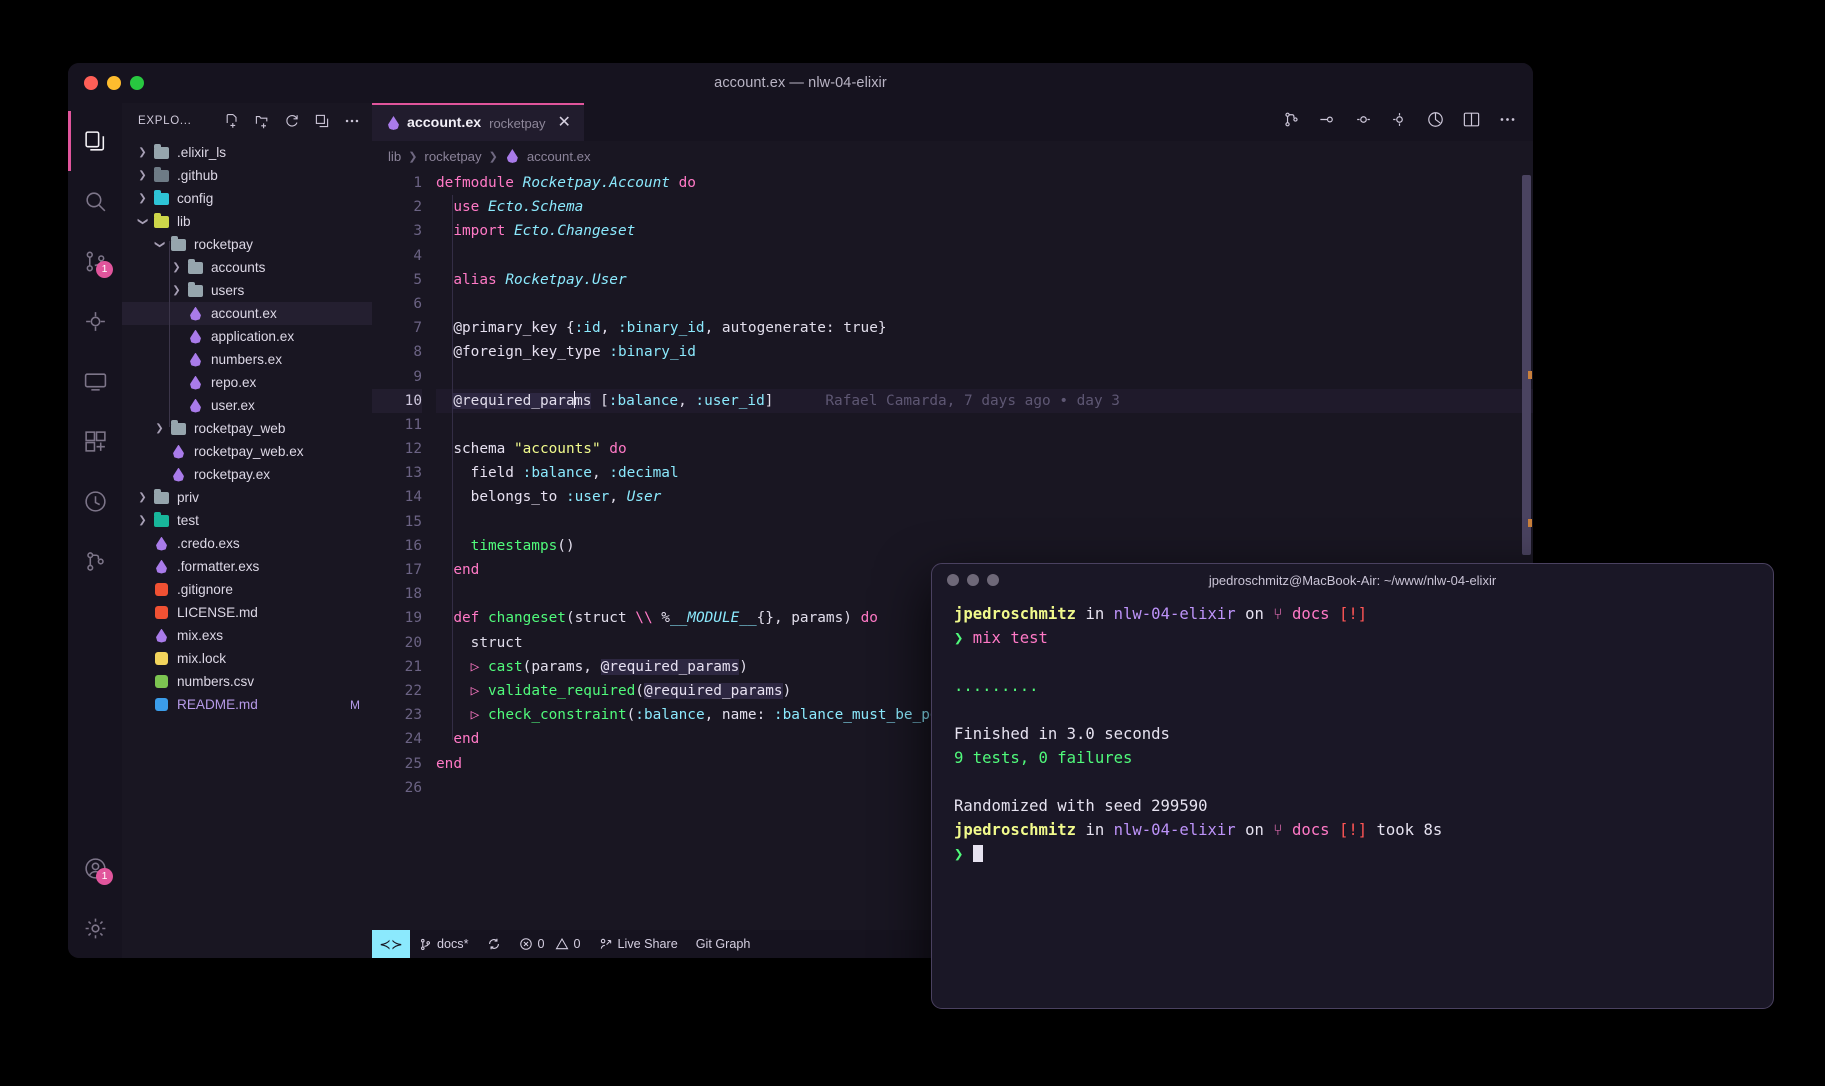 Image resolution: width=1825 pixels, height=1086 pixels. I want to click on terminal-segment: ⑂ docs, so click(1301, 614).